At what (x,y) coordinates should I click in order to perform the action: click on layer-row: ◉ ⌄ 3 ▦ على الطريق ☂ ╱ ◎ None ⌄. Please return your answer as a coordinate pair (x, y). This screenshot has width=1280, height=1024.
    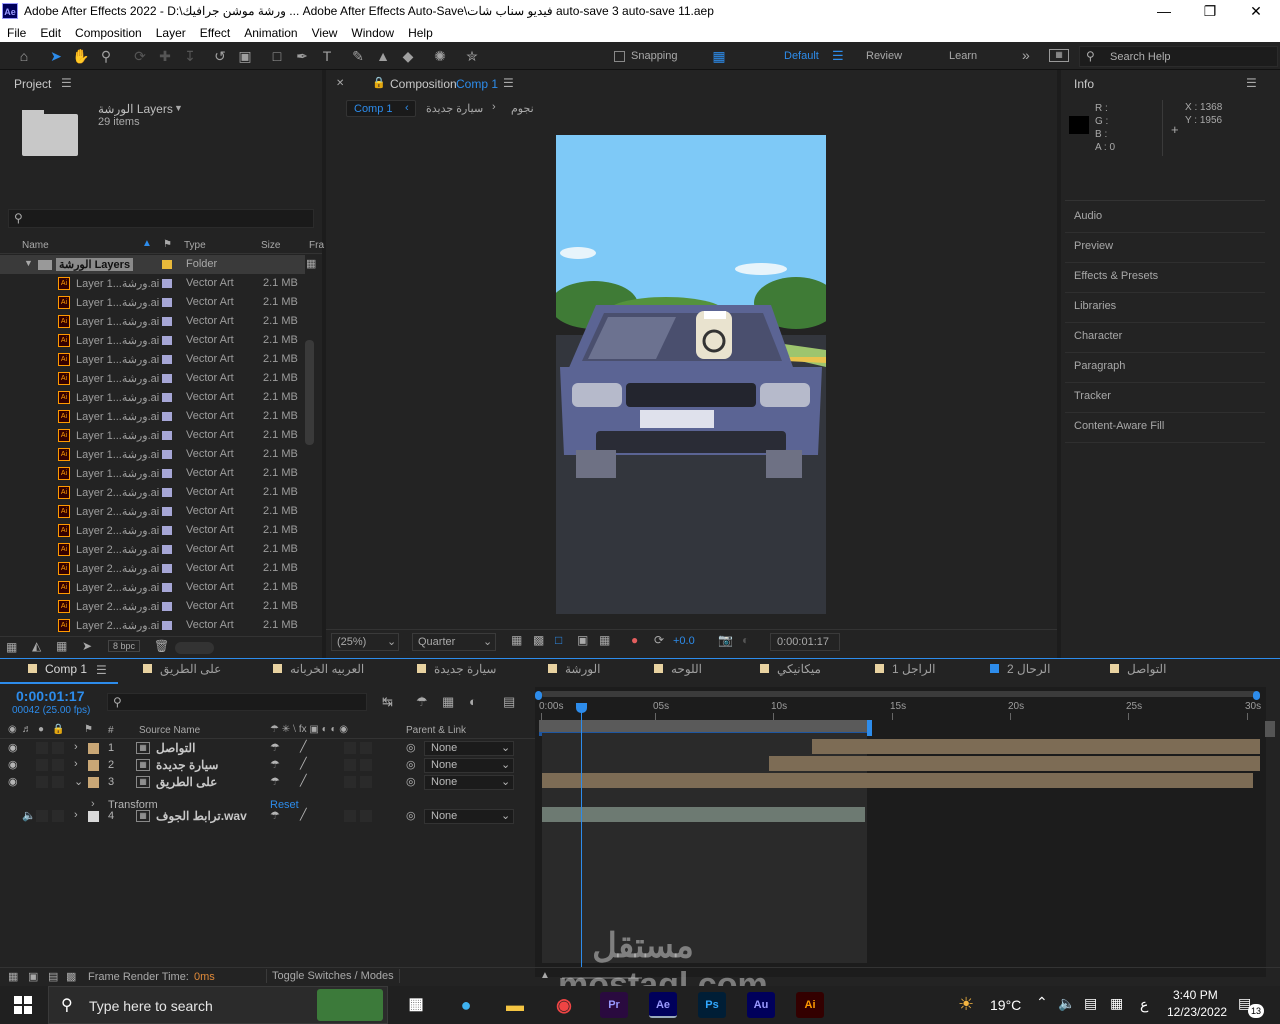
    Looking at the image, I should click on (267, 782).